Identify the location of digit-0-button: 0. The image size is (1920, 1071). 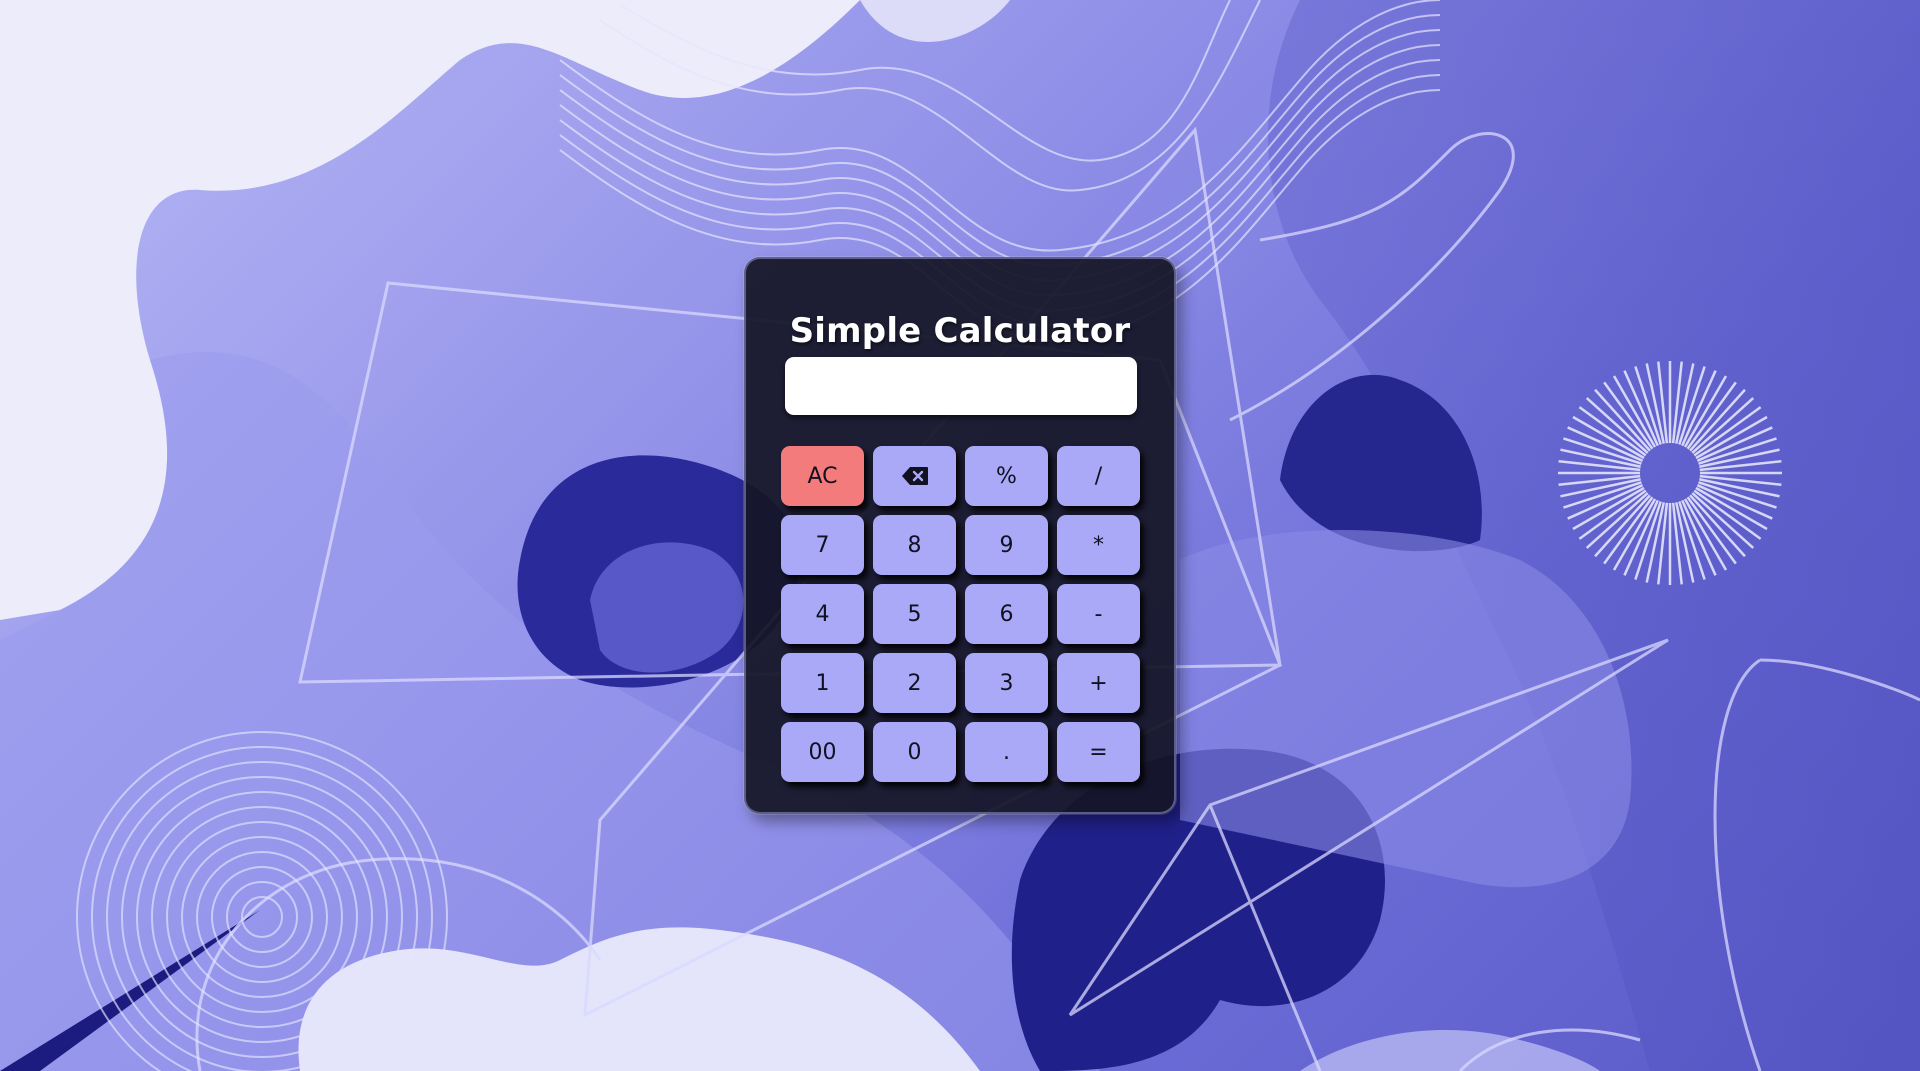
(914, 752).